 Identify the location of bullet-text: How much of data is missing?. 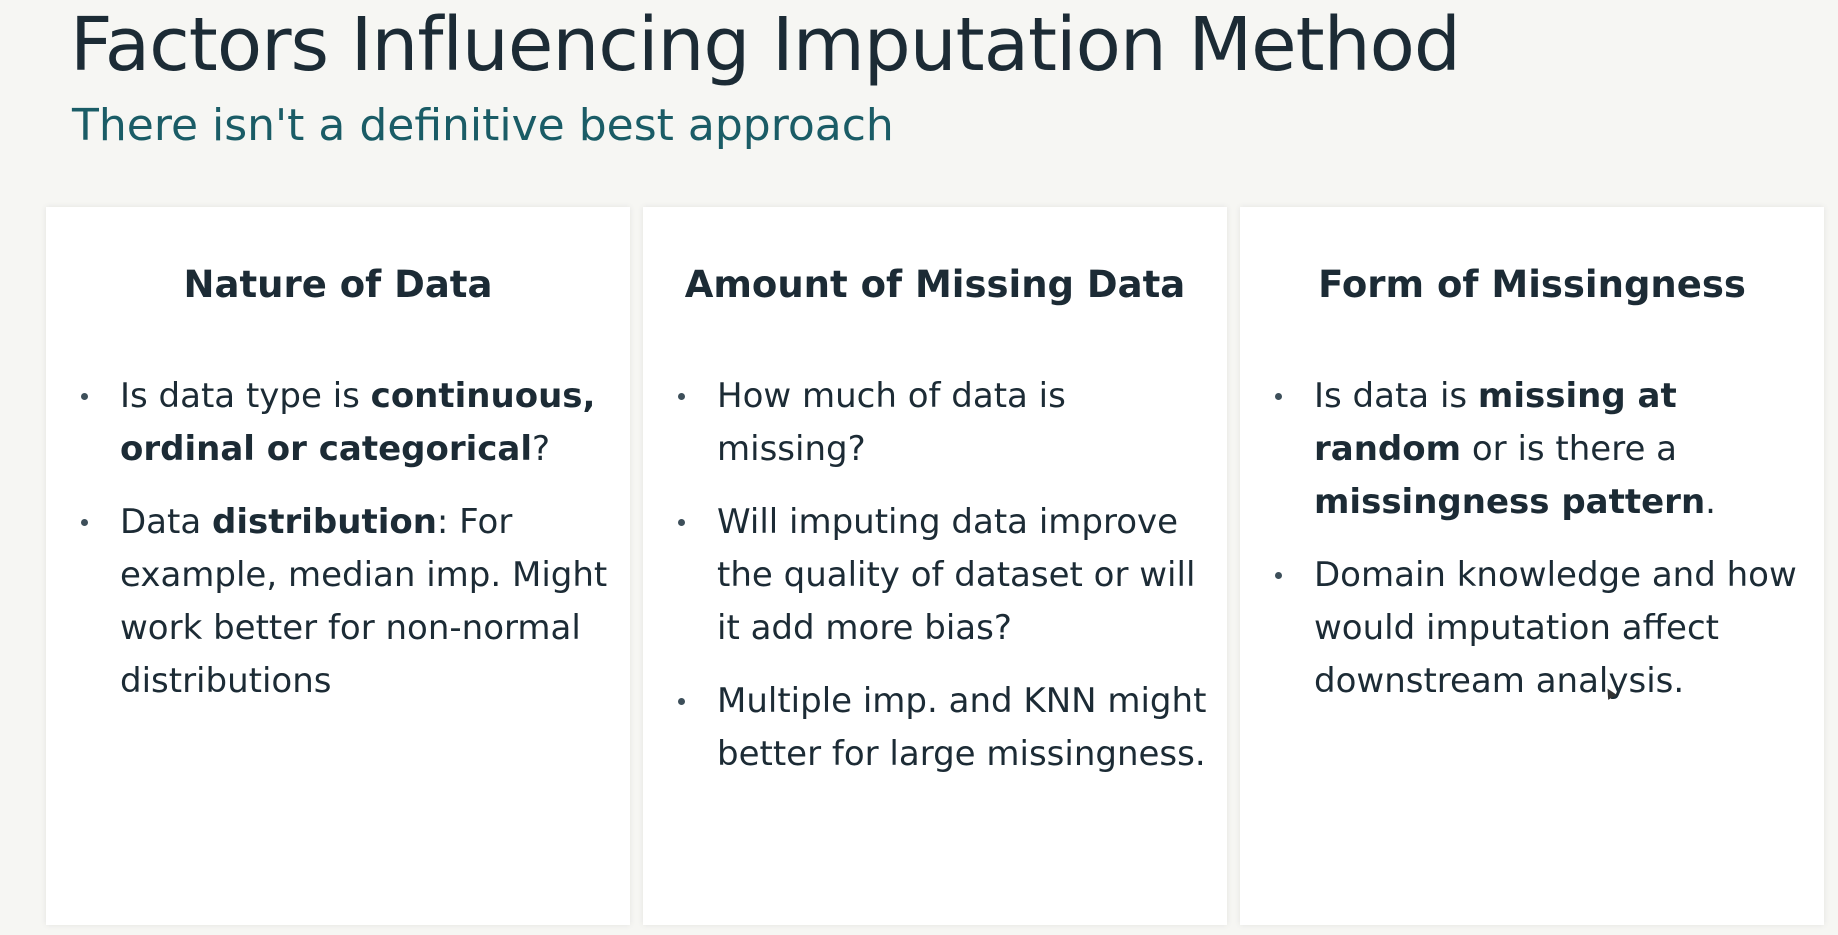
(891, 422).